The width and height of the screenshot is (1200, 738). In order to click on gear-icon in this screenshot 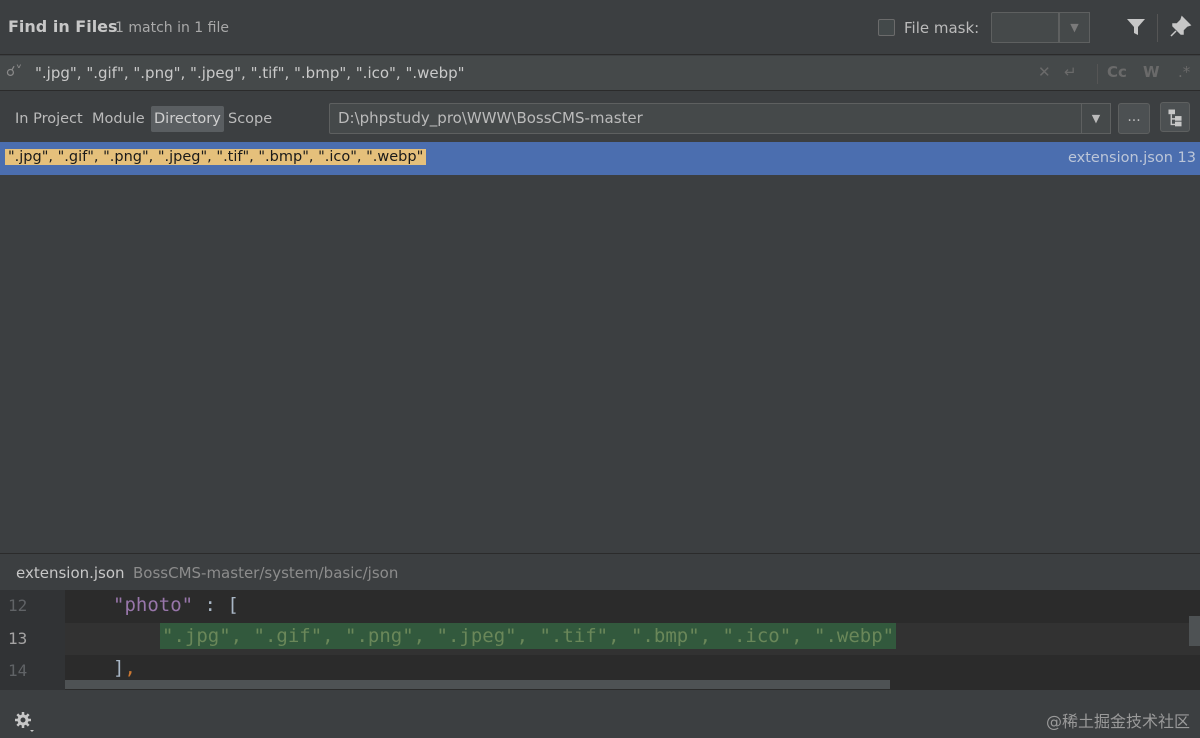, I will do `click(25, 722)`.